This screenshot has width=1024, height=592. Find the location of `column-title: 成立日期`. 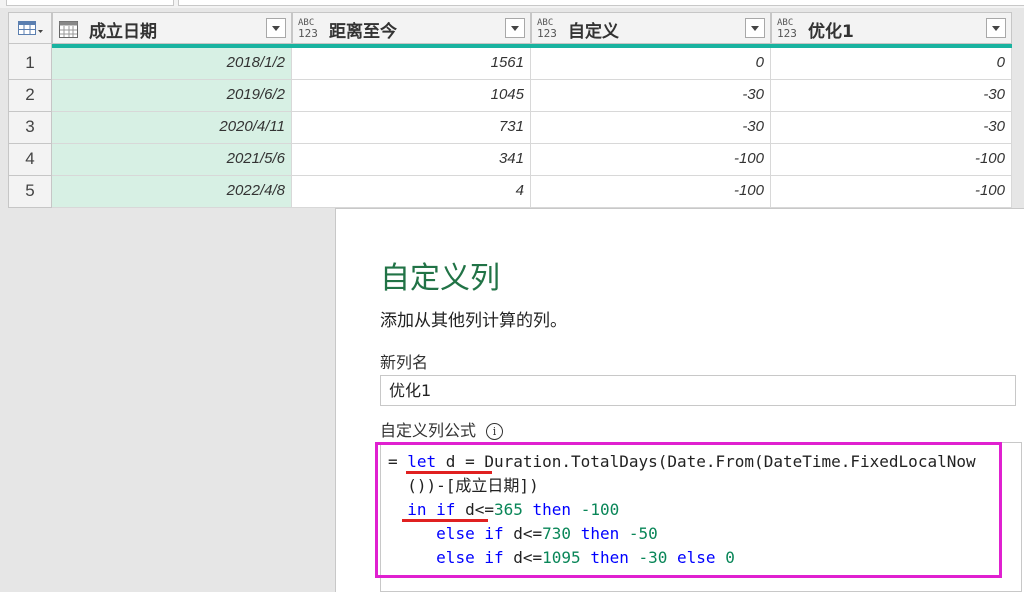

column-title: 成立日期 is located at coordinates (123, 32).